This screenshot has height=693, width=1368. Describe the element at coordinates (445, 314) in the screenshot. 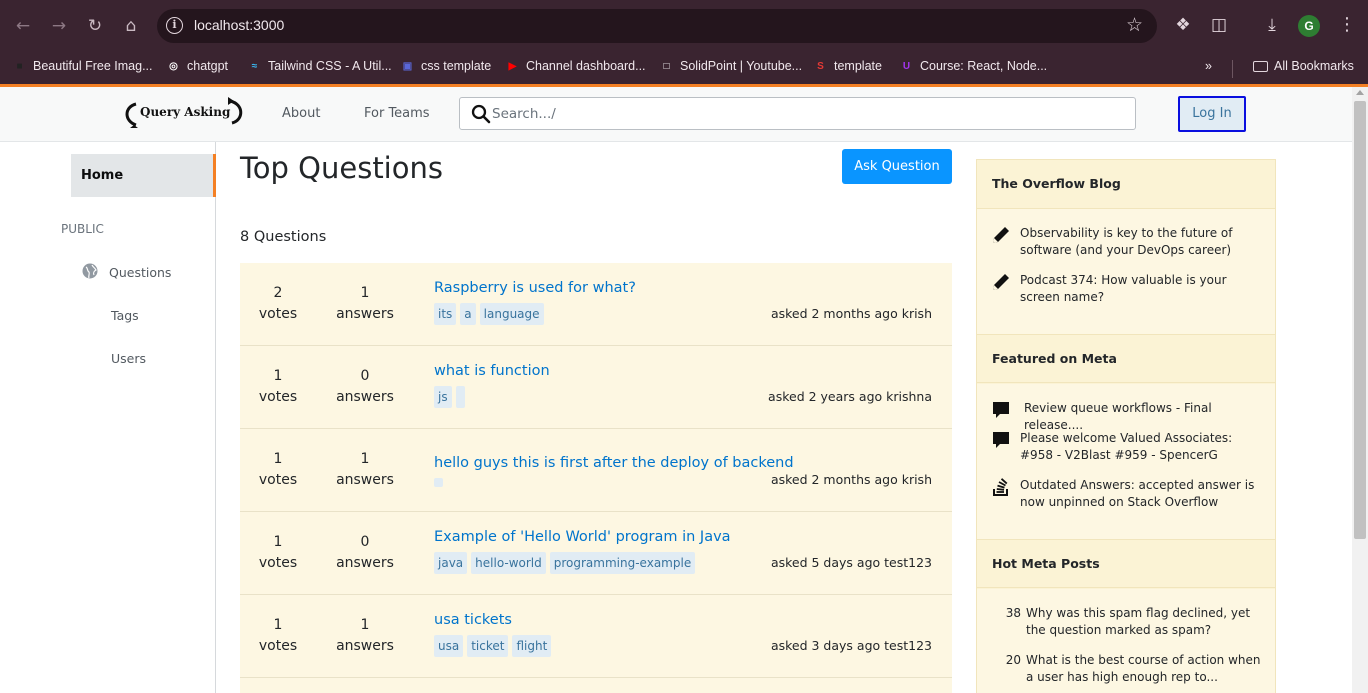

I see `tag: its` at that location.